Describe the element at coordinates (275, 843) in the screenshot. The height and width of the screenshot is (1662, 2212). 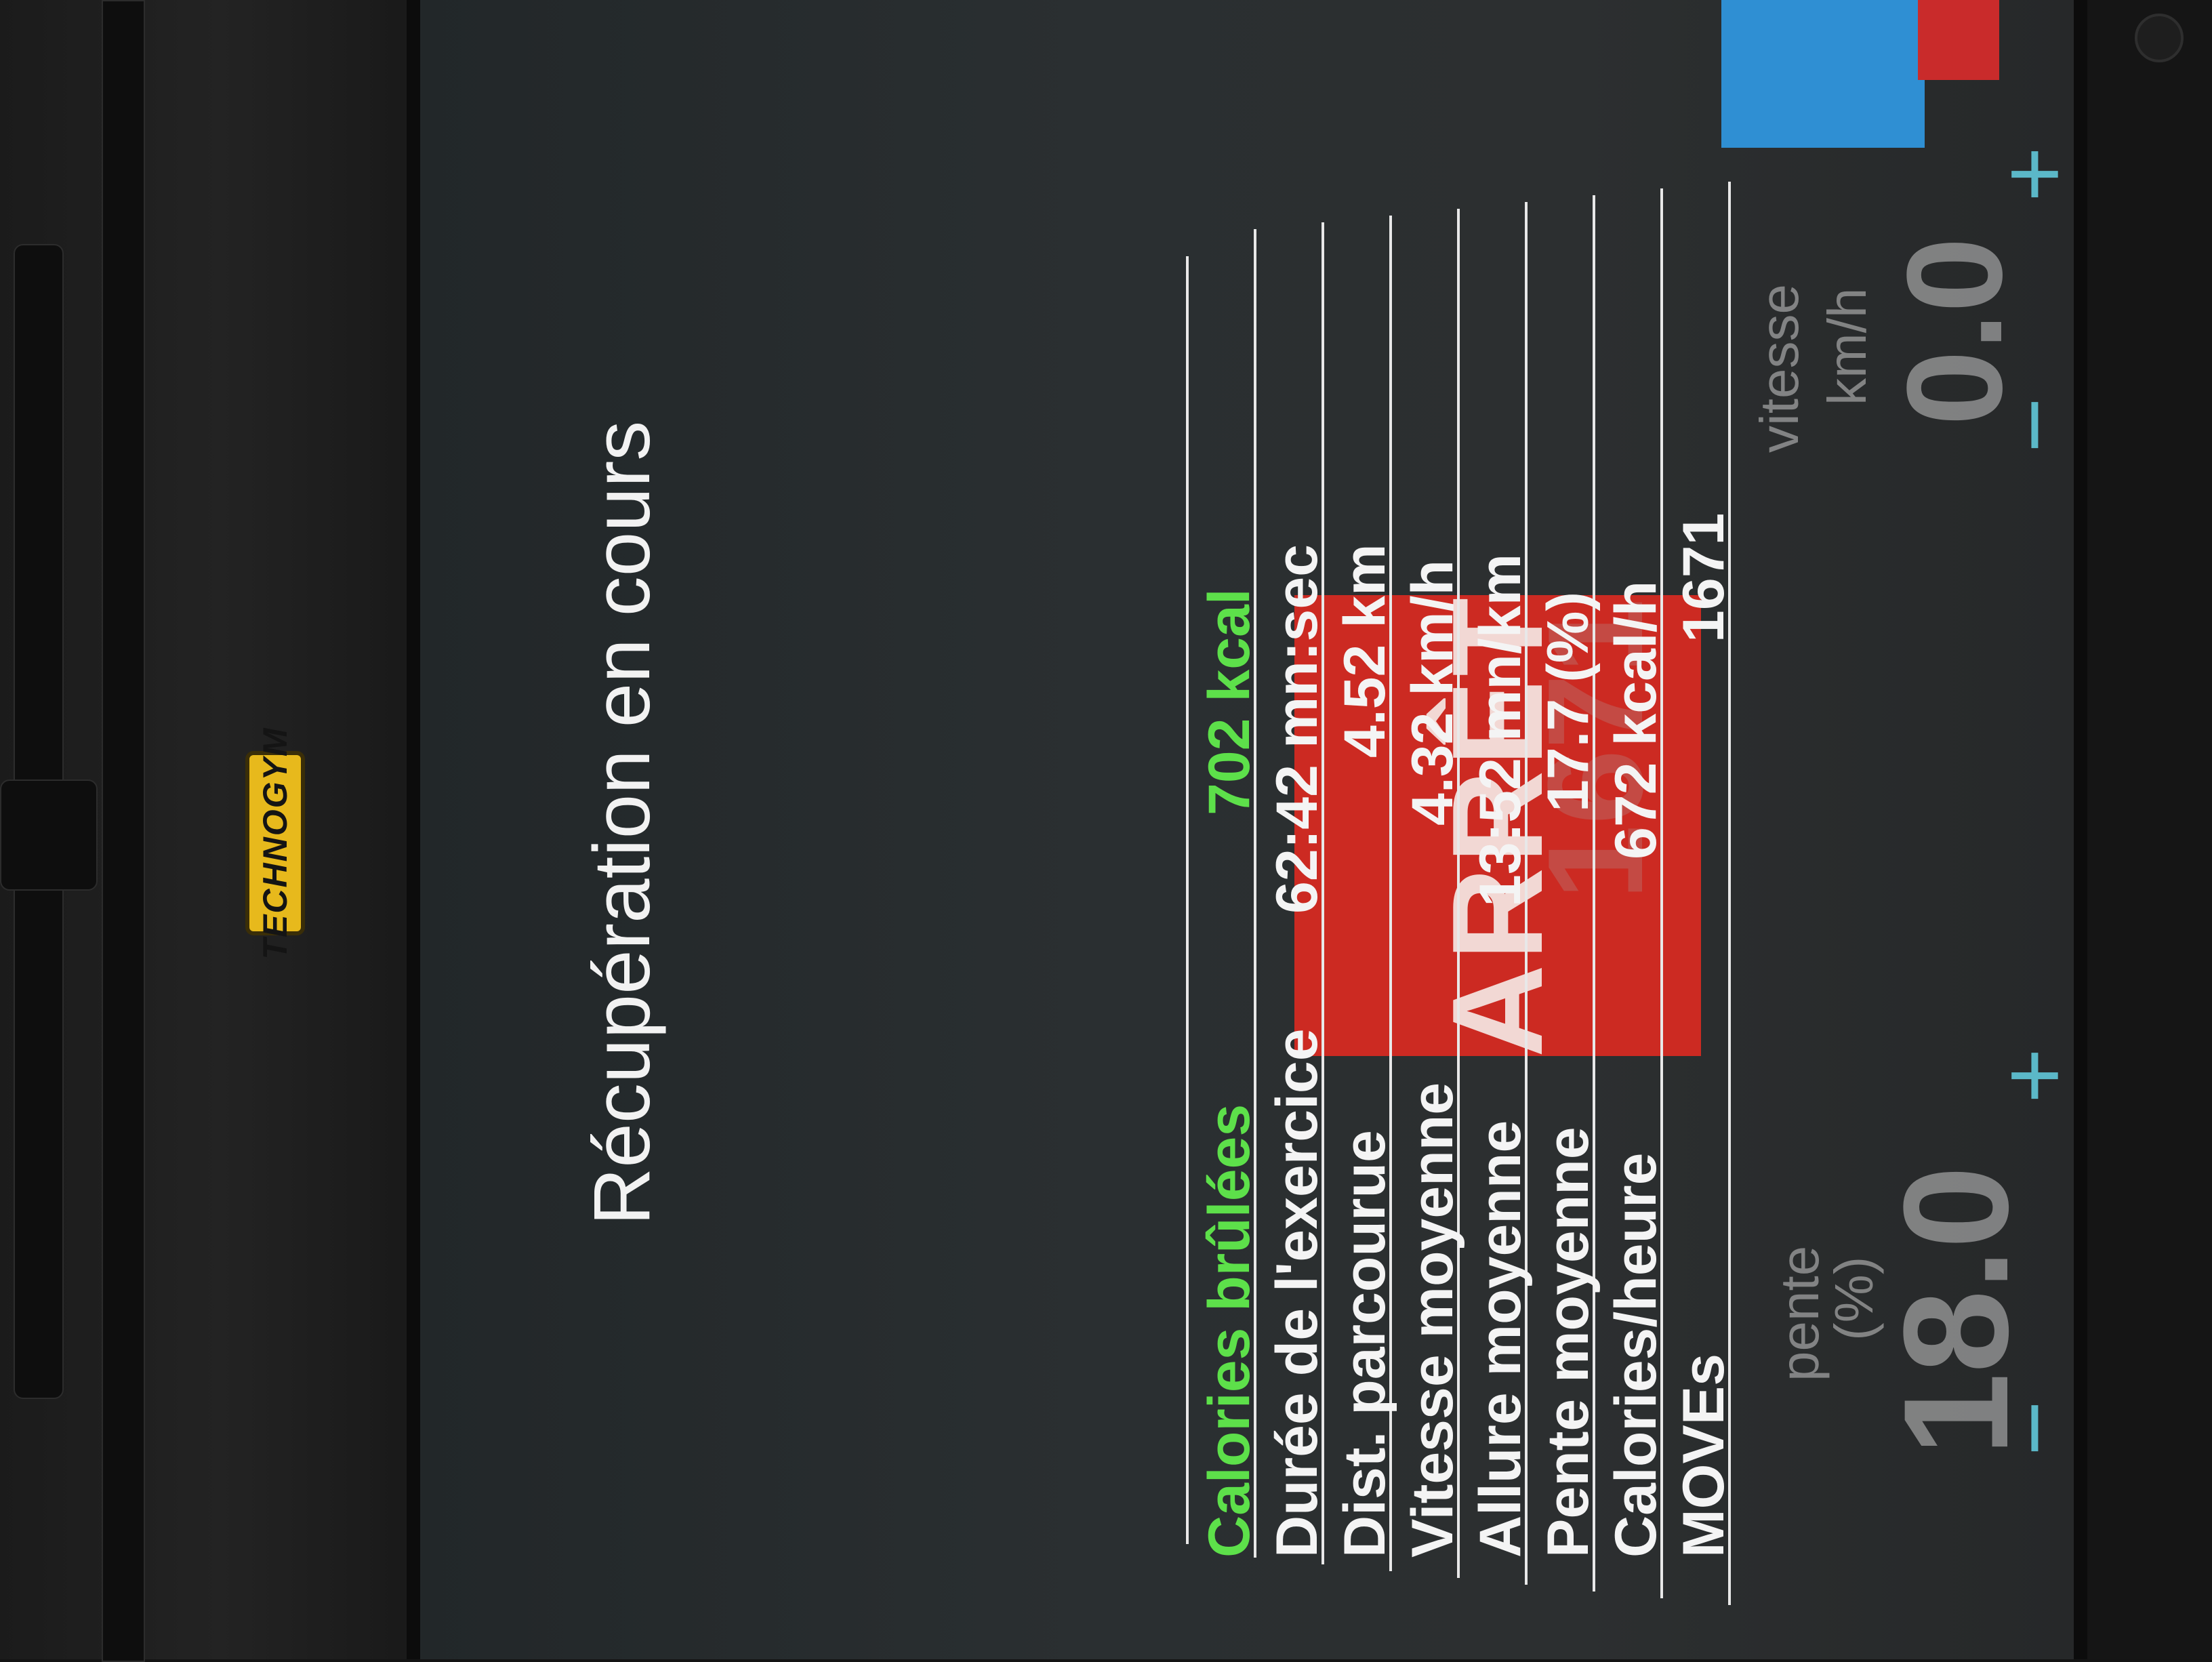
I see `technogym-logo: TECHNOGYM` at that location.